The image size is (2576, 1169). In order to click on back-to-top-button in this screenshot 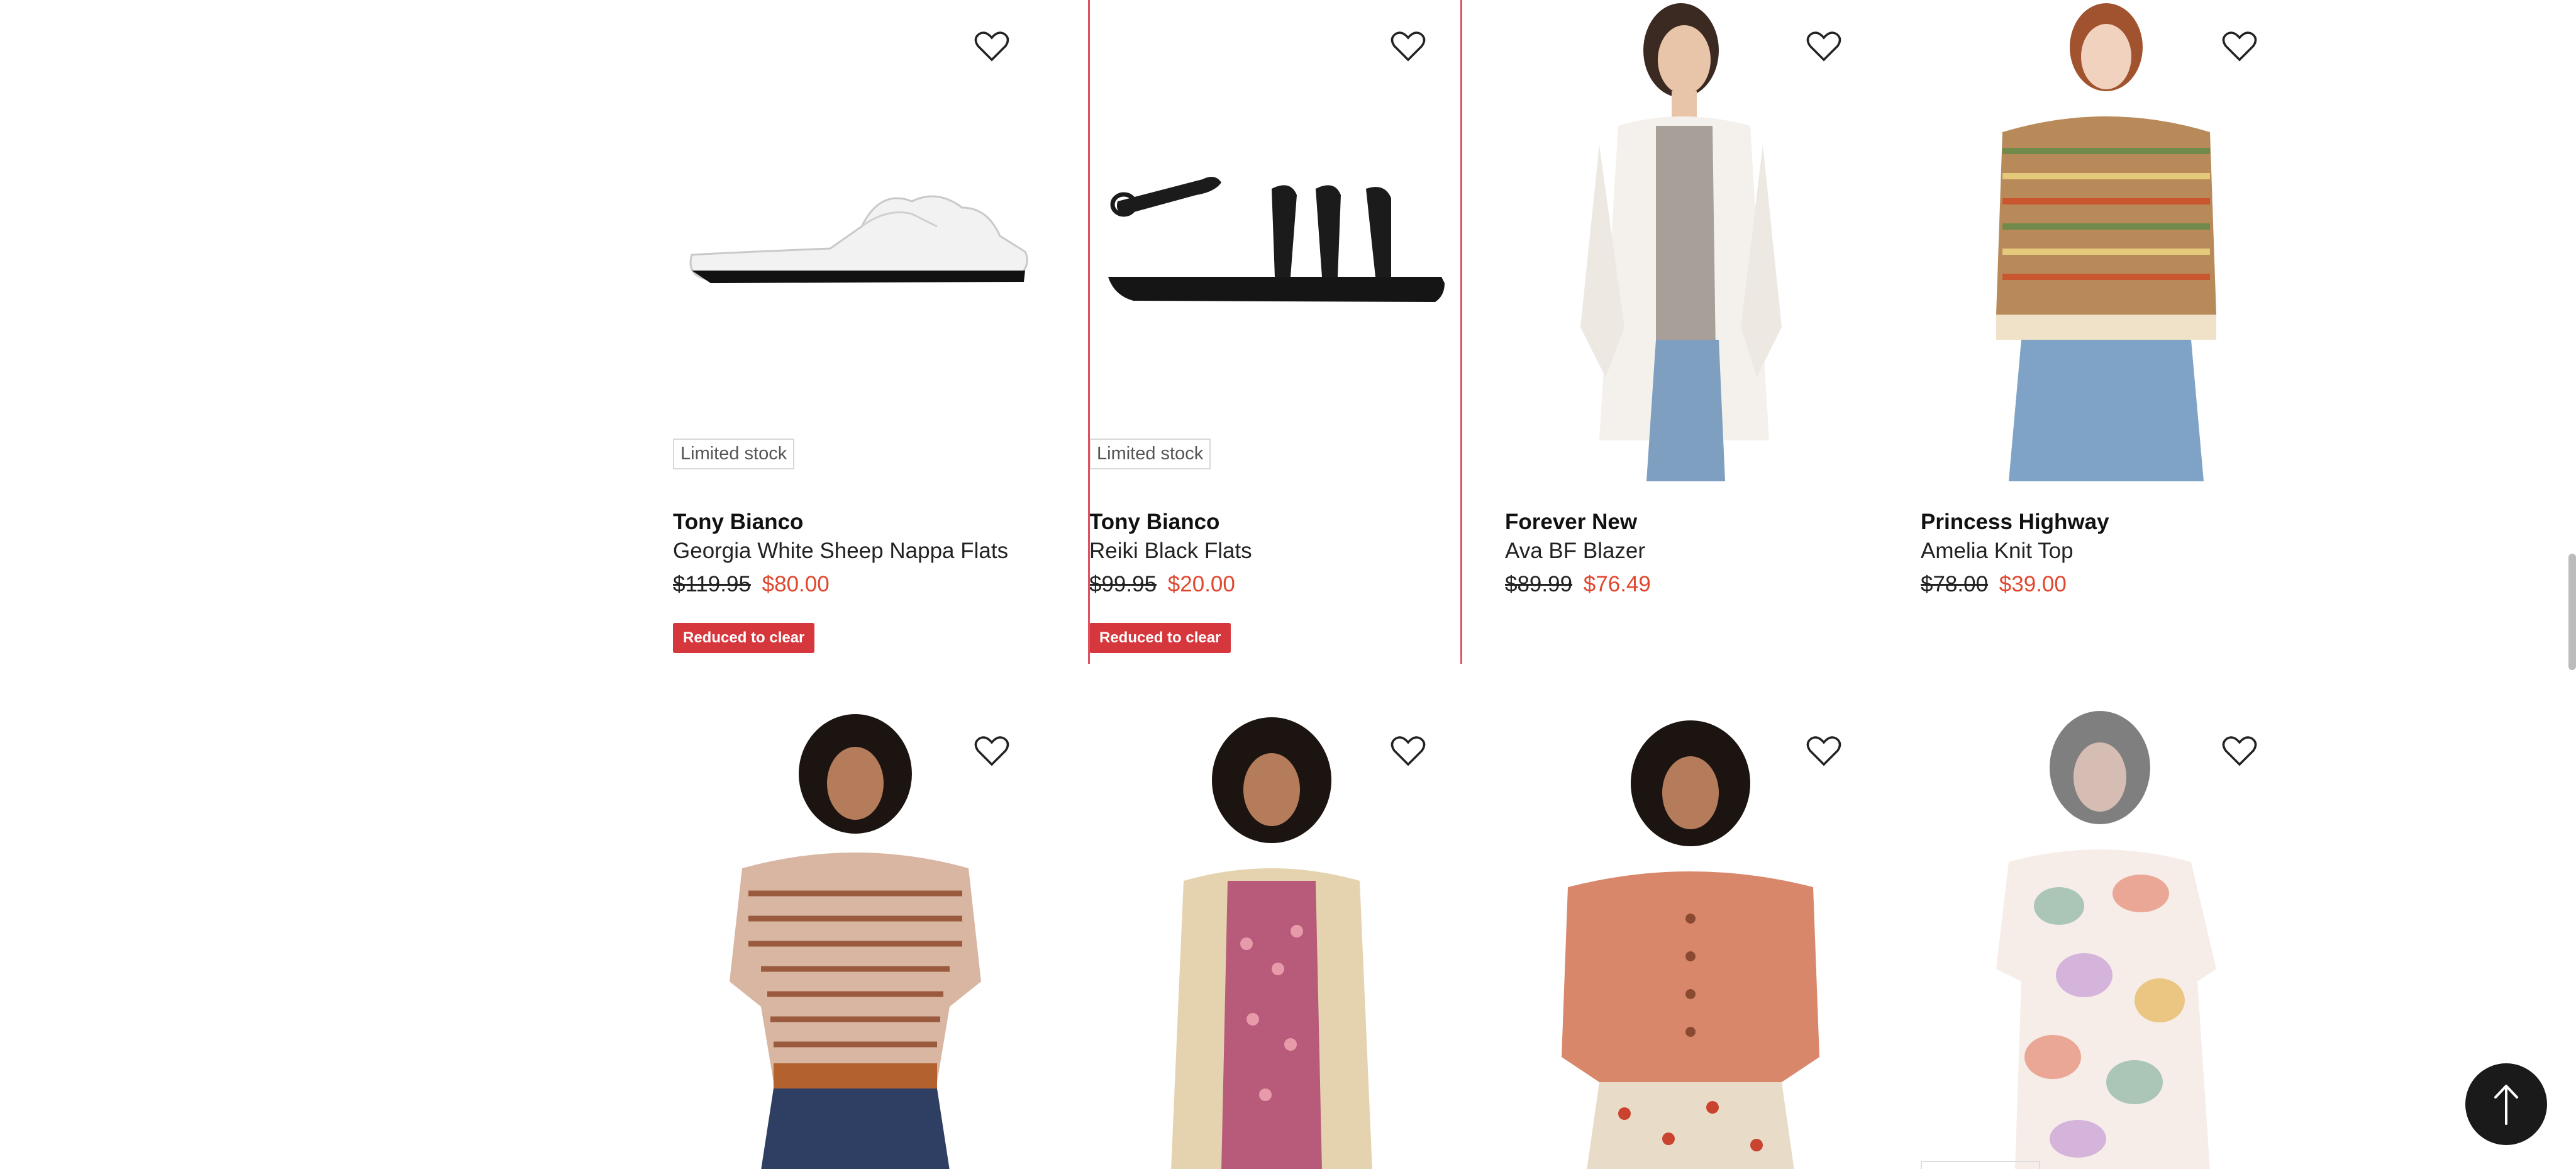, I will do `click(2506, 1104)`.